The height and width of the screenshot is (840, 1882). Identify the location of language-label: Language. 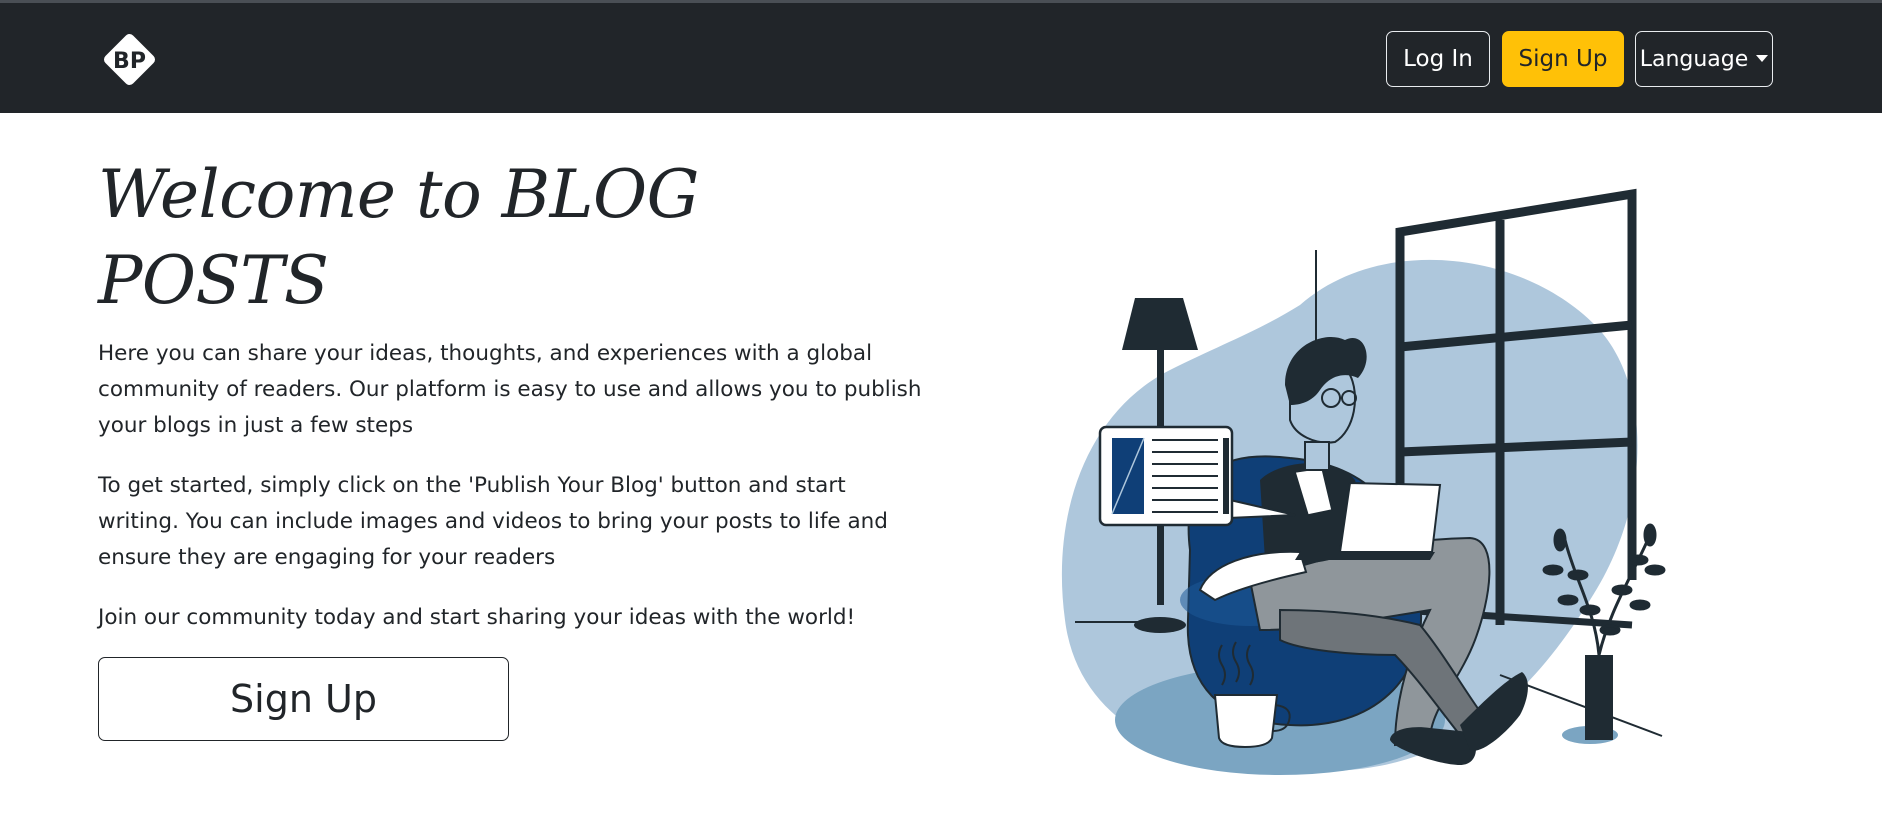
(1694, 59).